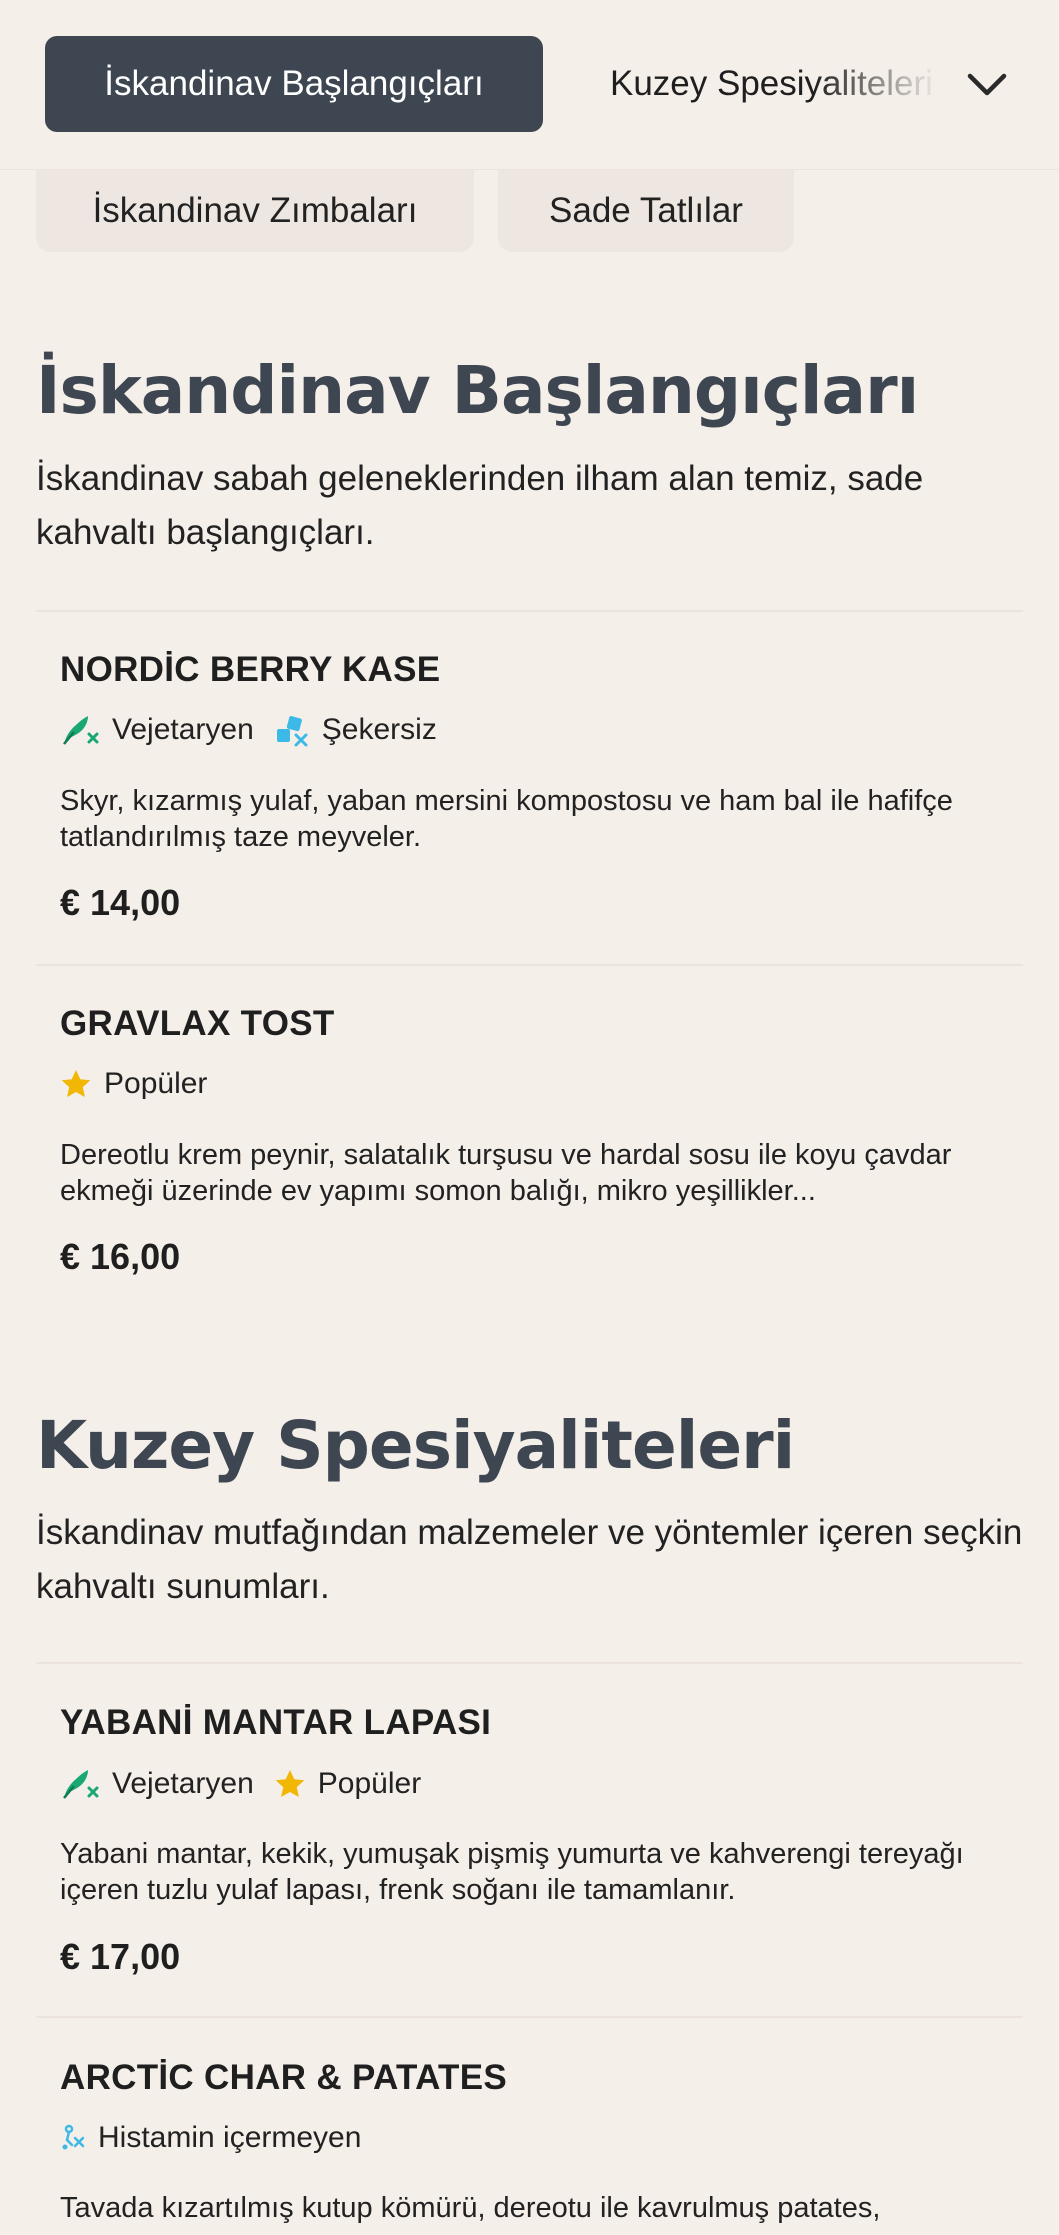 The width and height of the screenshot is (1059, 2235). What do you see at coordinates (120, 902) in the screenshot?
I see `item-price: € 14,00` at bounding box center [120, 902].